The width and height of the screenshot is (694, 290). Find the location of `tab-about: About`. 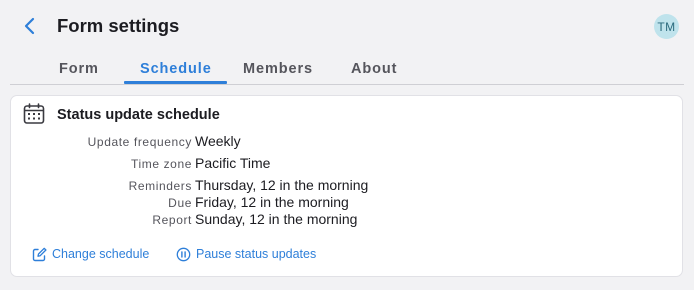

tab-about: About is located at coordinates (374, 69).